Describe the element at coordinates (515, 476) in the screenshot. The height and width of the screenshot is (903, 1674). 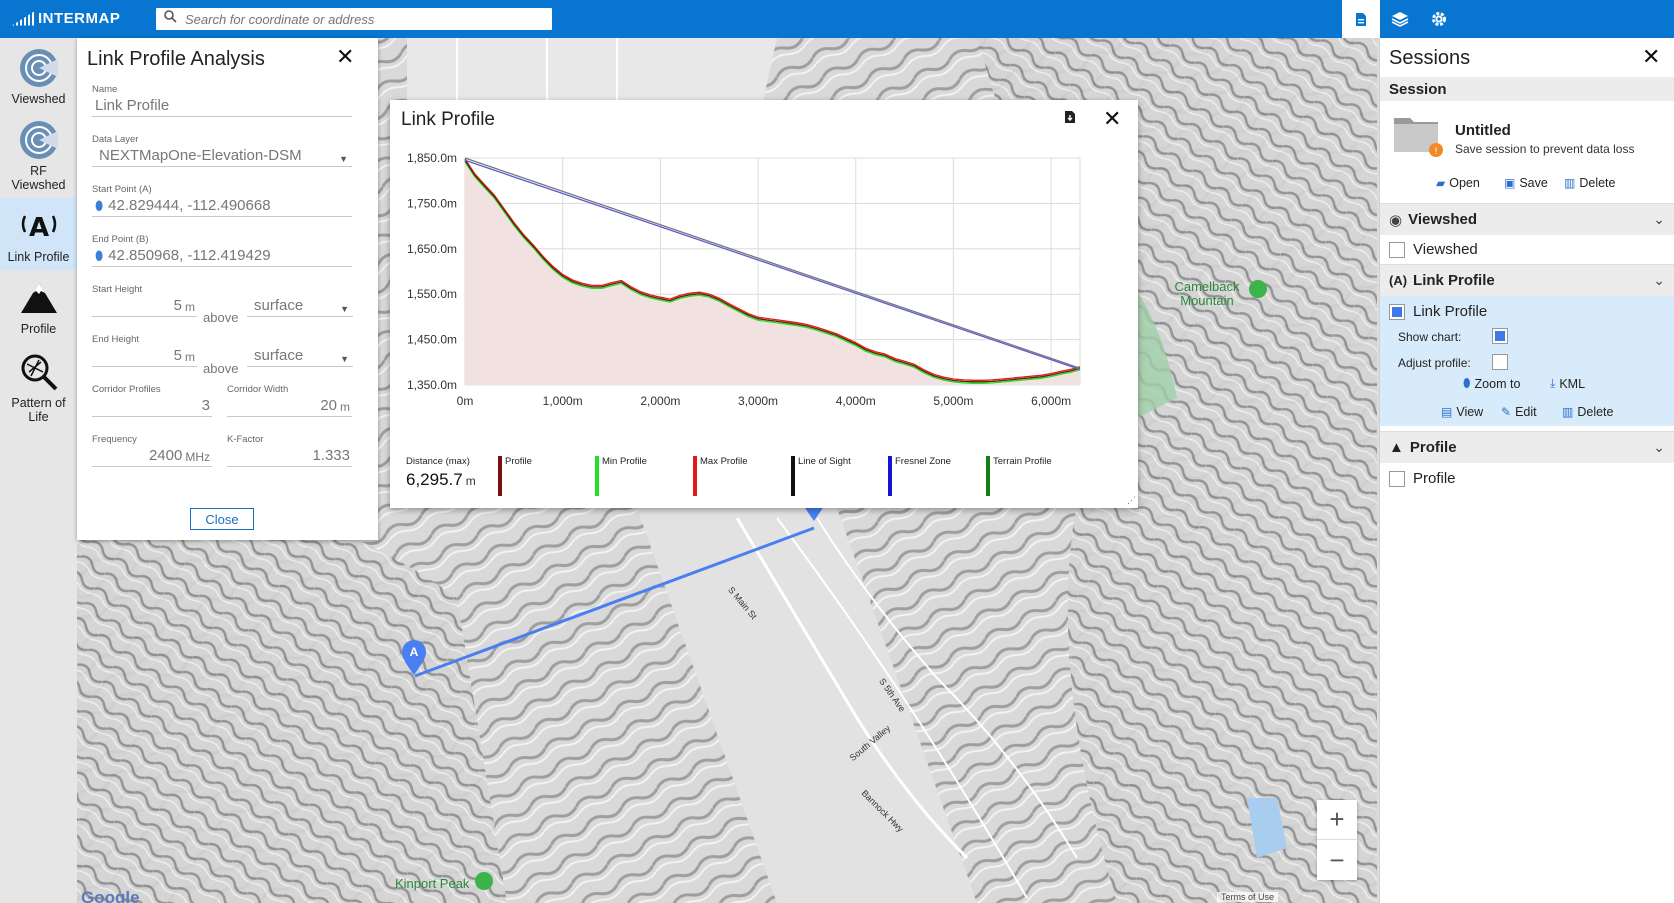
I see `legend-item: Profile` at that location.